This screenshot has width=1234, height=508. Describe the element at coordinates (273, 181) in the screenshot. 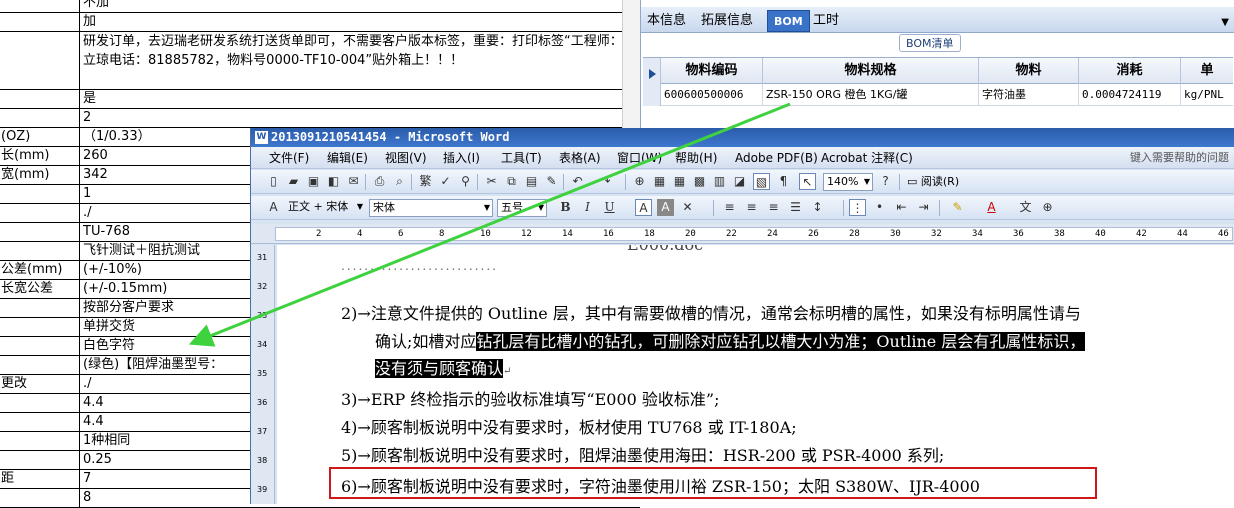

I see `new-document-icon: ▯` at that location.